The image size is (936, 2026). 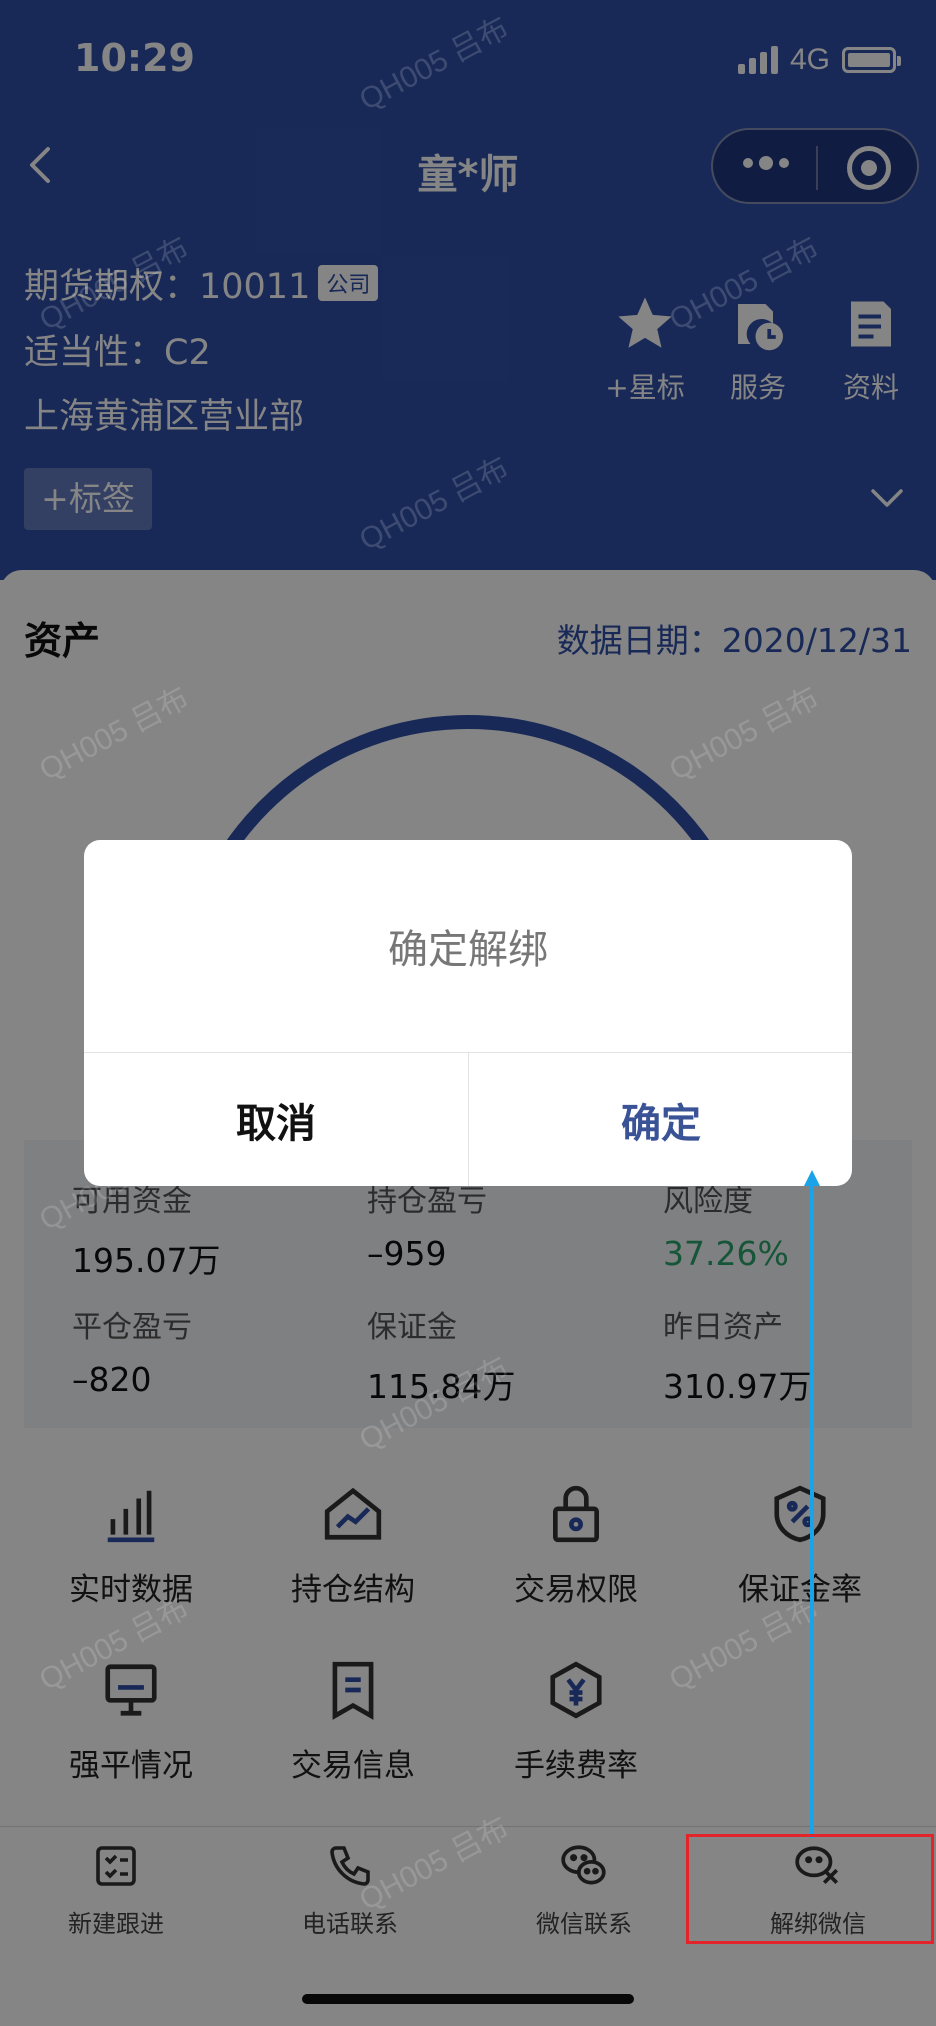 I want to click on dialog-message: 确定解绑, so click(x=468, y=950).